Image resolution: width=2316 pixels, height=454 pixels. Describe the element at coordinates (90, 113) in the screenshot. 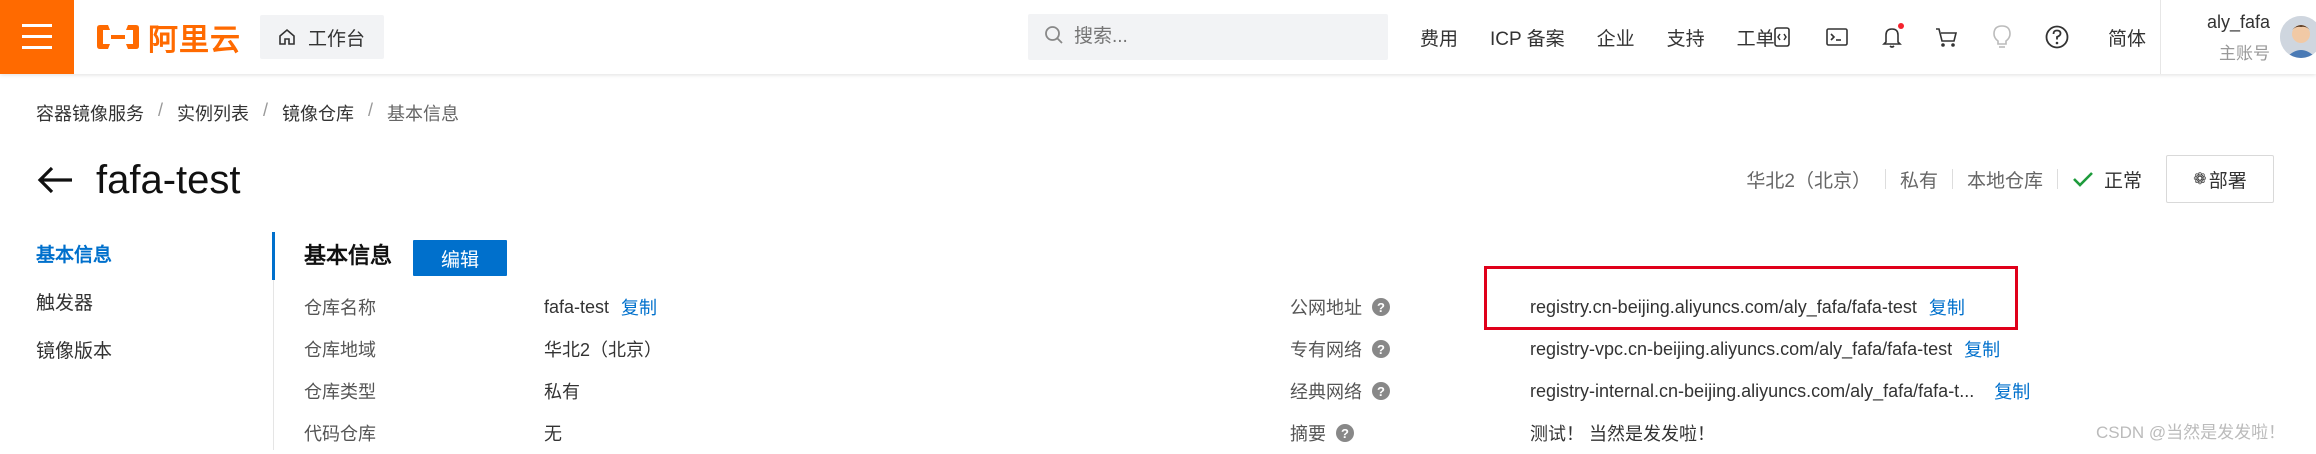

I see `breadcrumb-item-registry: 容器镜像服务` at that location.